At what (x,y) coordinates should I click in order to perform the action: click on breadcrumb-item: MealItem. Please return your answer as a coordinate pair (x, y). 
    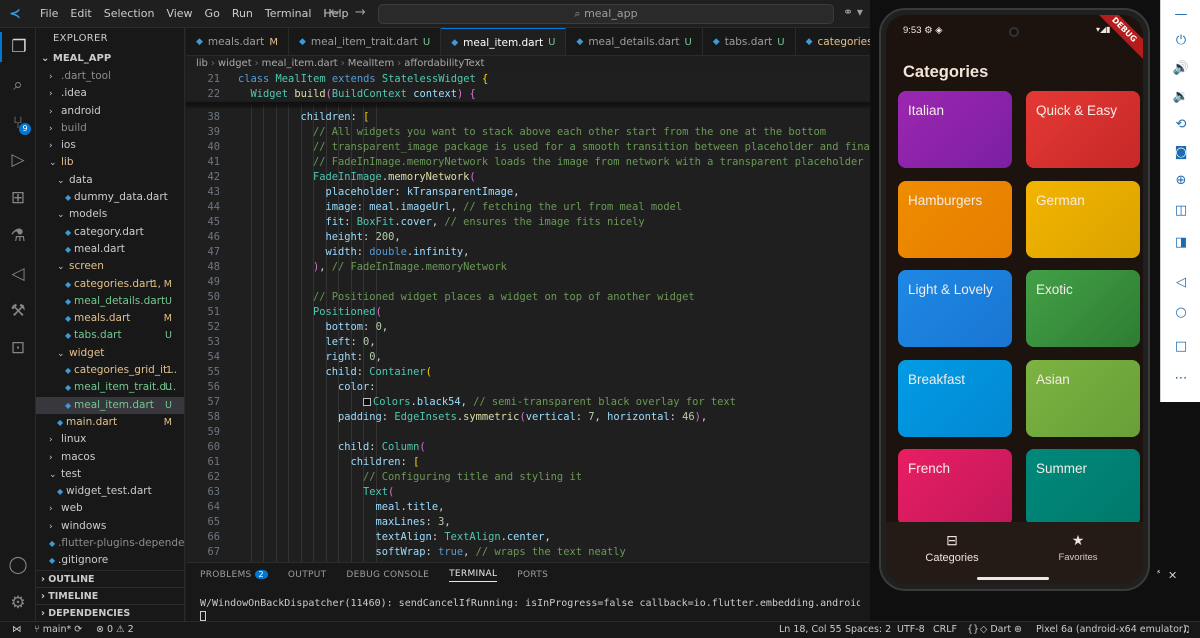
    Looking at the image, I should click on (371, 63).